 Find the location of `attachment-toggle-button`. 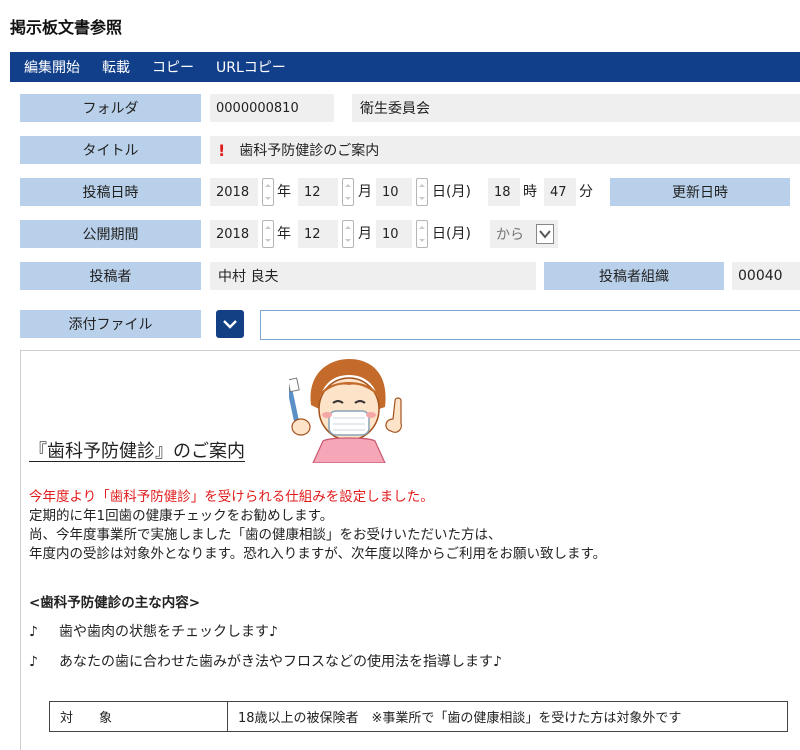

attachment-toggle-button is located at coordinates (230, 324).